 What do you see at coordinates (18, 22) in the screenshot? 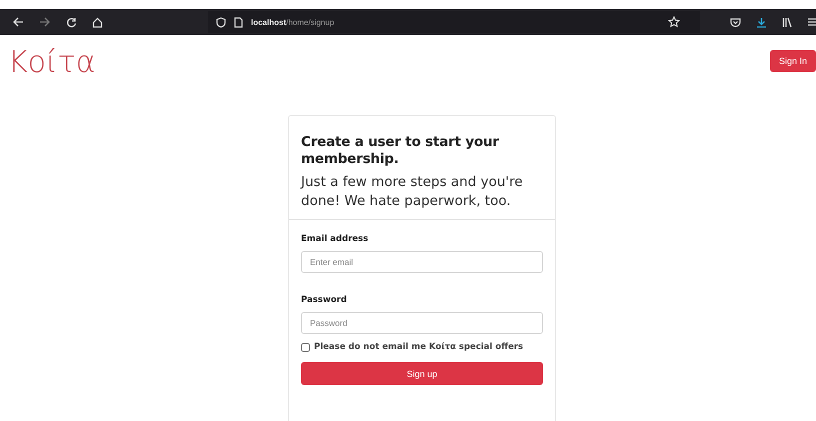
I see `back-icon` at bounding box center [18, 22].